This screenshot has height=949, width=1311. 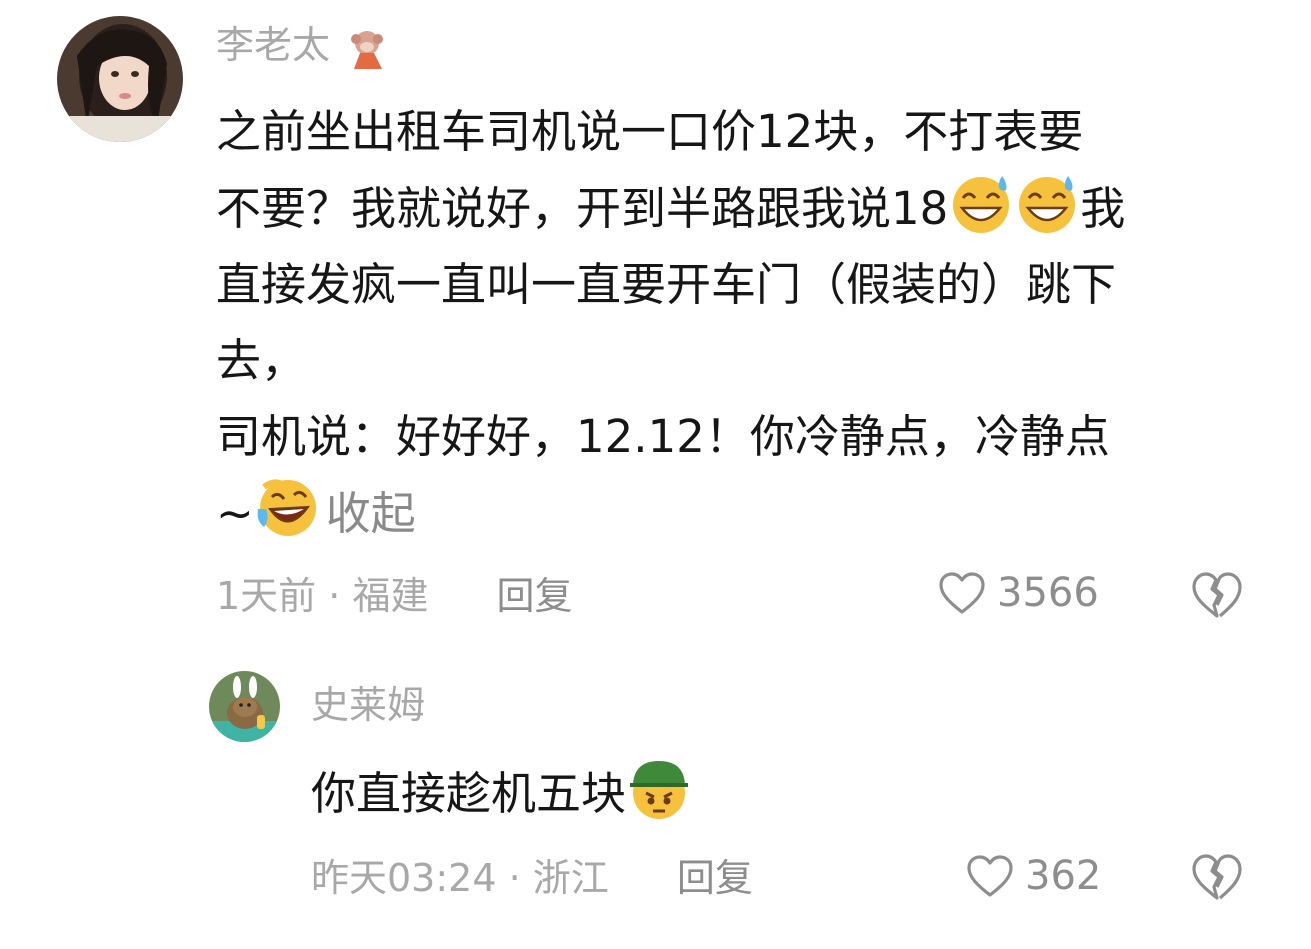 What do you see at coordinates (404, 878) in the screenshot?
I see `reply-time: 昨天03:24` at bounding box center [404, 878].